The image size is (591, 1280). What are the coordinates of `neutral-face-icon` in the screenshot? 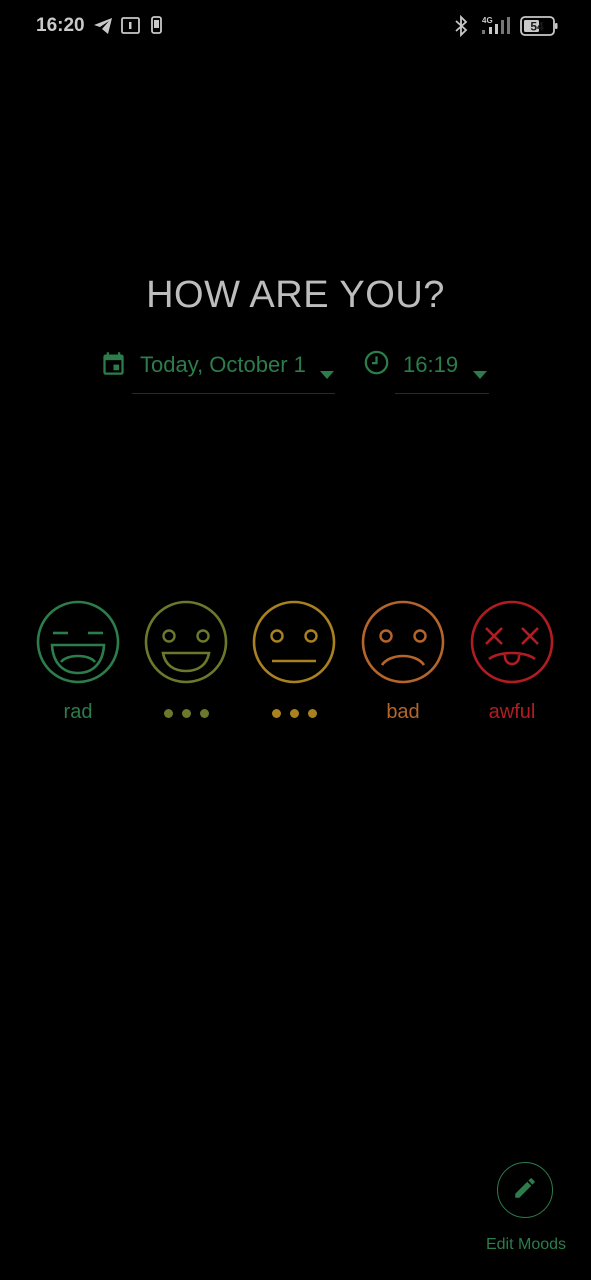 It's located at (294, 642).